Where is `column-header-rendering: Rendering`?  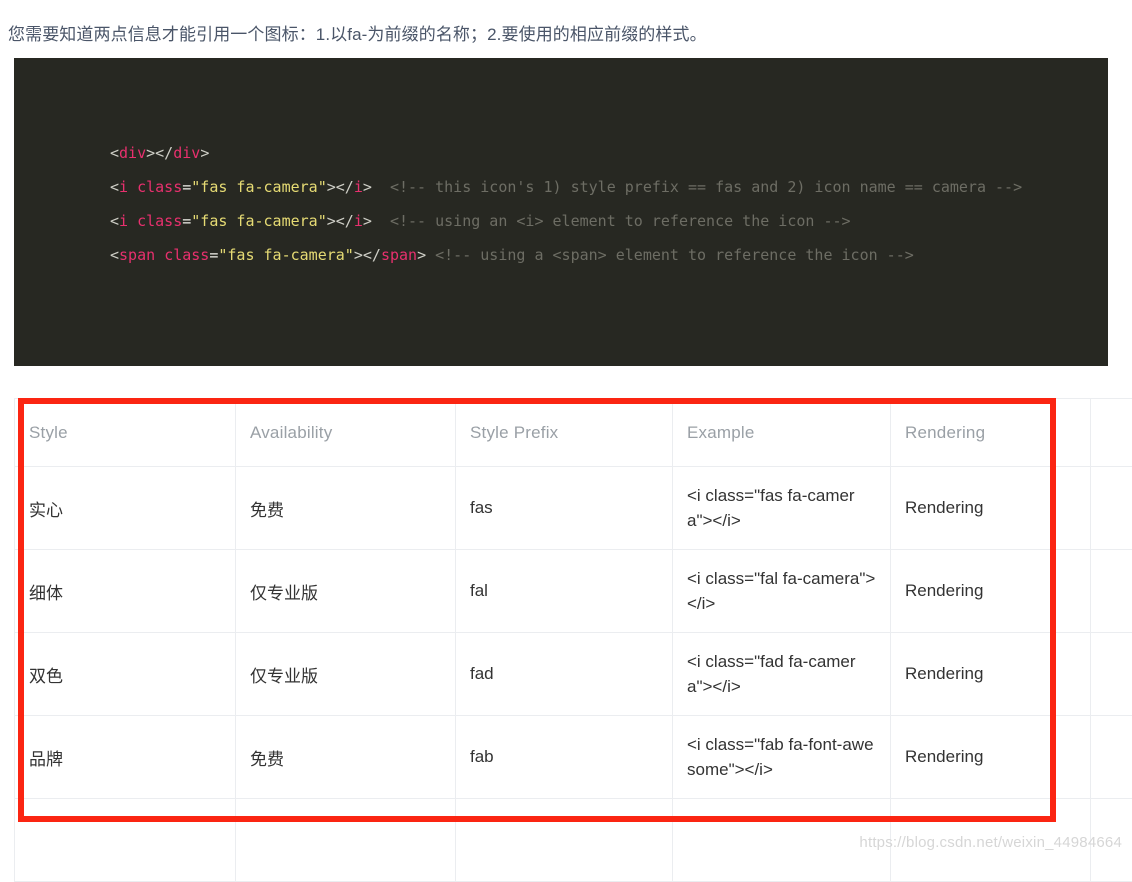 column-header-rendering: Rendering is located at coordinates (991, 433).